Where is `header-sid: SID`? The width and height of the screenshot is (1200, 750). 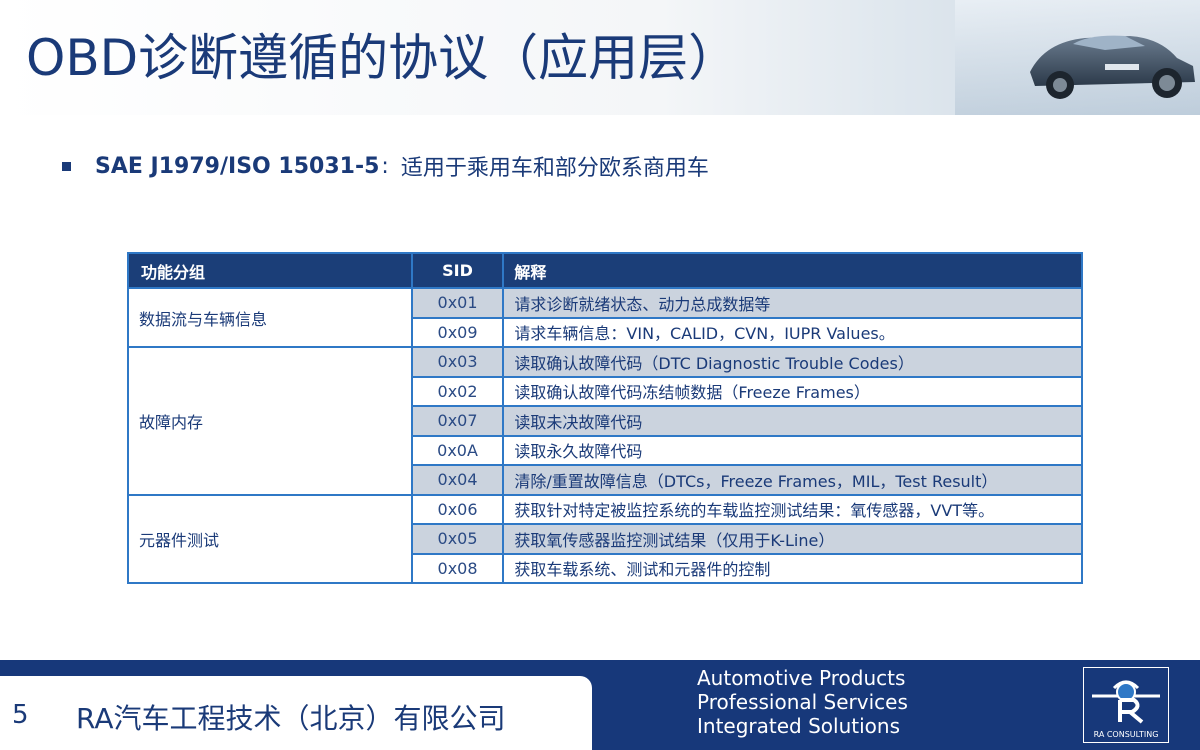
header-sid: SID is located at coordinates (457, 270).